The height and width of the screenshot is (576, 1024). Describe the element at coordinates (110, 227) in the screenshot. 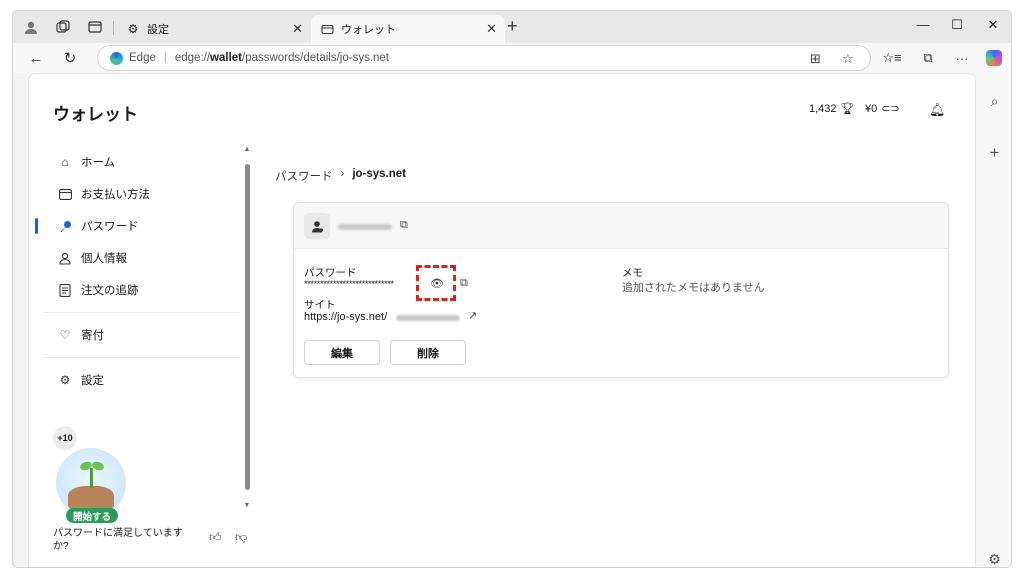

I see `sidebar-item-label: パスワード` at that location.